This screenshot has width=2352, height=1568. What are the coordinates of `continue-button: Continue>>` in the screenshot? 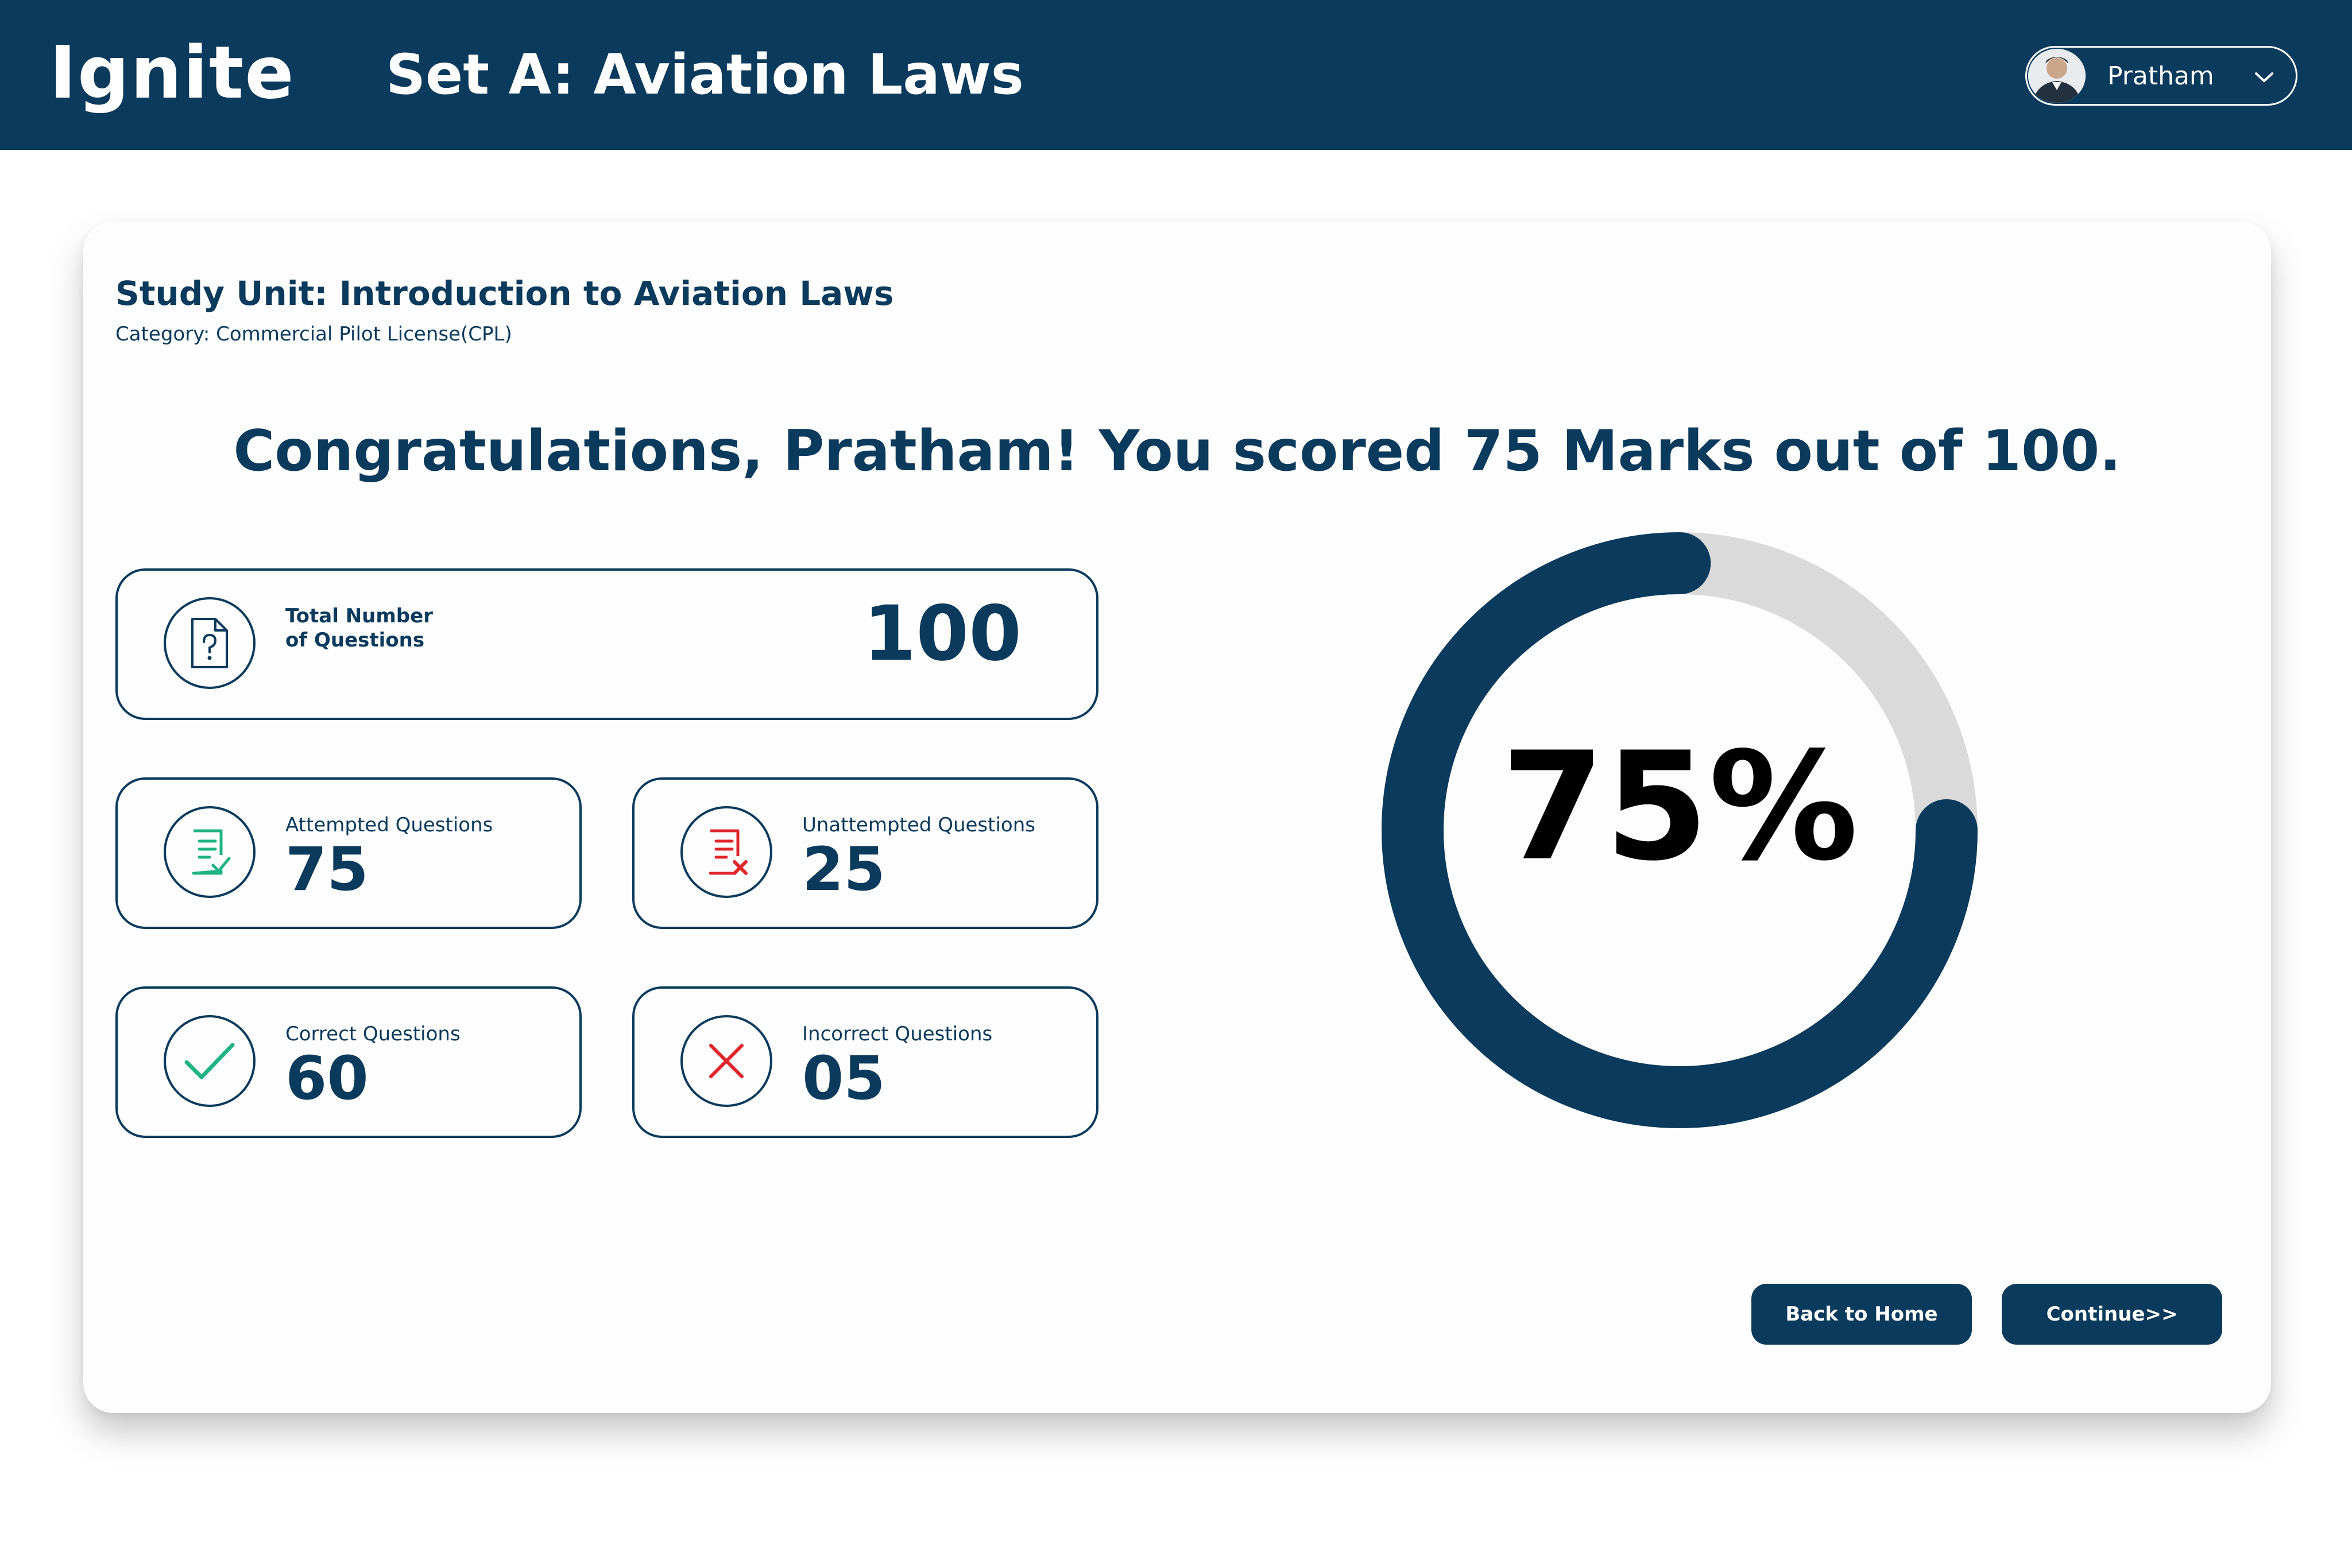 It's located at (2112, 1314).